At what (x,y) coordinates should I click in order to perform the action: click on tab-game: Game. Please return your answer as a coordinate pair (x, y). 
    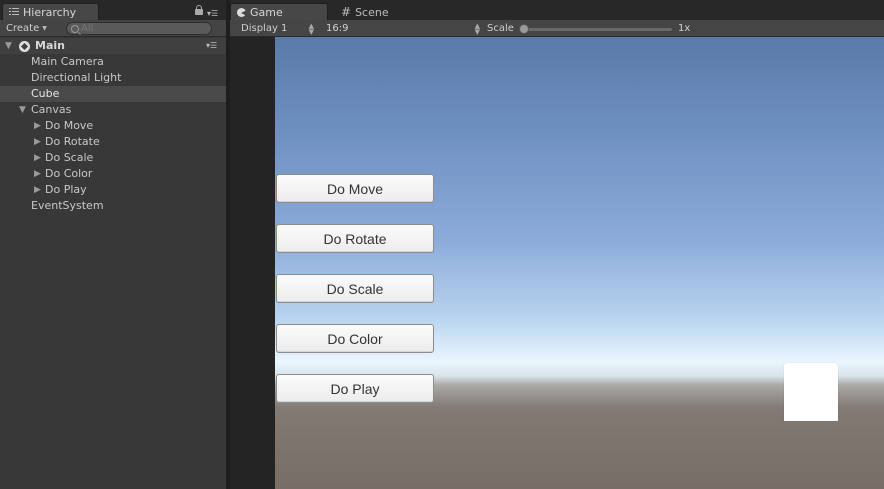
    Looking at the image, I should click on (279, 11).